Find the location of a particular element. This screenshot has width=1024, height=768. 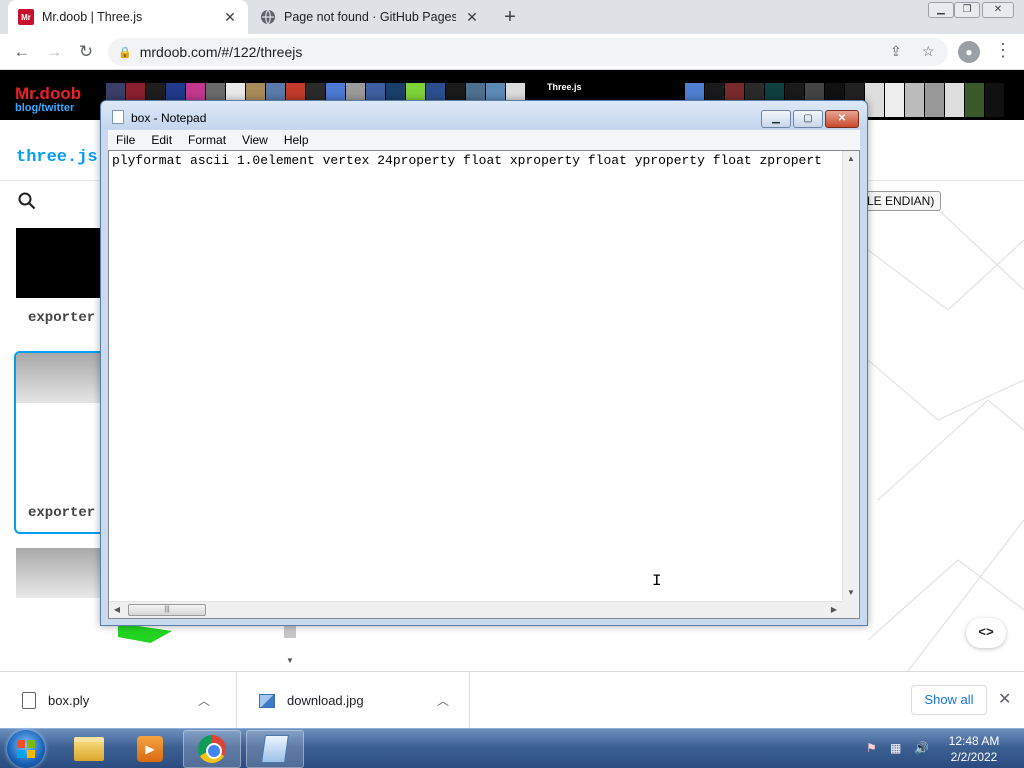

globe-icon is located at coordinates (268, 17).